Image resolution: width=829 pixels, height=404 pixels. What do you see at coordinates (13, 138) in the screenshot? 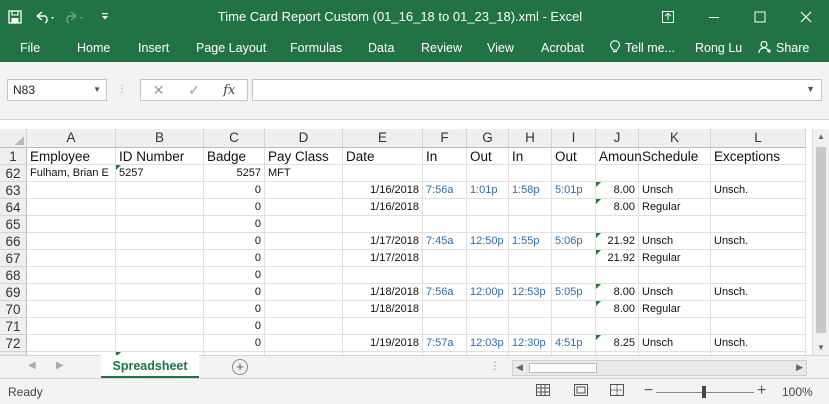
I see `select-all-button` at bounding box center [13, 138].